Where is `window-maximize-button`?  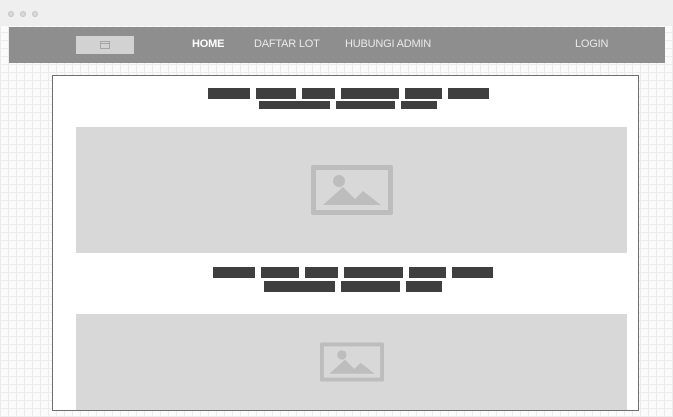
window-maximize-button is located at coordinates (35, 14).